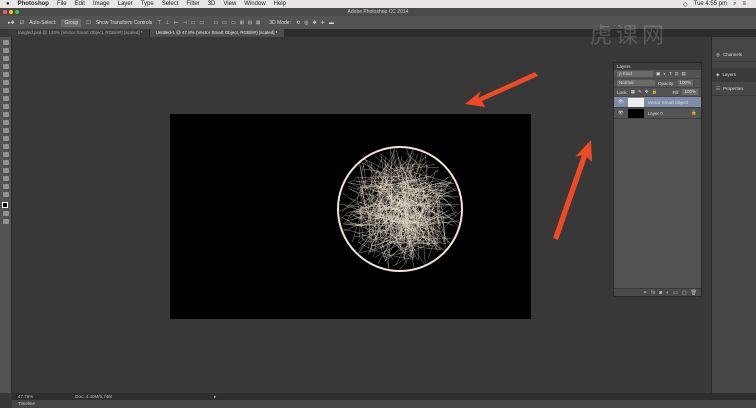 This screenshot has width=756, height=408. I want to click on dock-layers: ◈ Layers, so click(734, 75).